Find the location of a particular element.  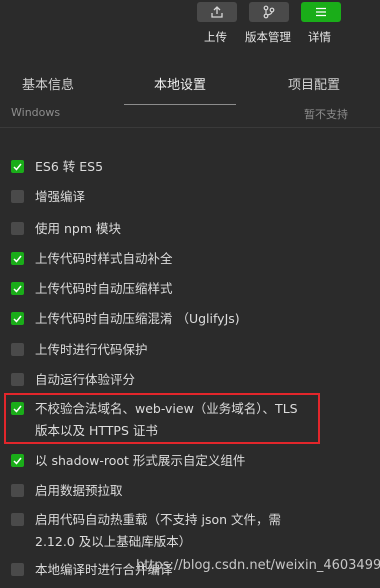

option-hot-reload: 启用代码自动热重载（不支持 json 文件，需 2.12.0 及以上基础库版本） is located at coordinates (146, 531).